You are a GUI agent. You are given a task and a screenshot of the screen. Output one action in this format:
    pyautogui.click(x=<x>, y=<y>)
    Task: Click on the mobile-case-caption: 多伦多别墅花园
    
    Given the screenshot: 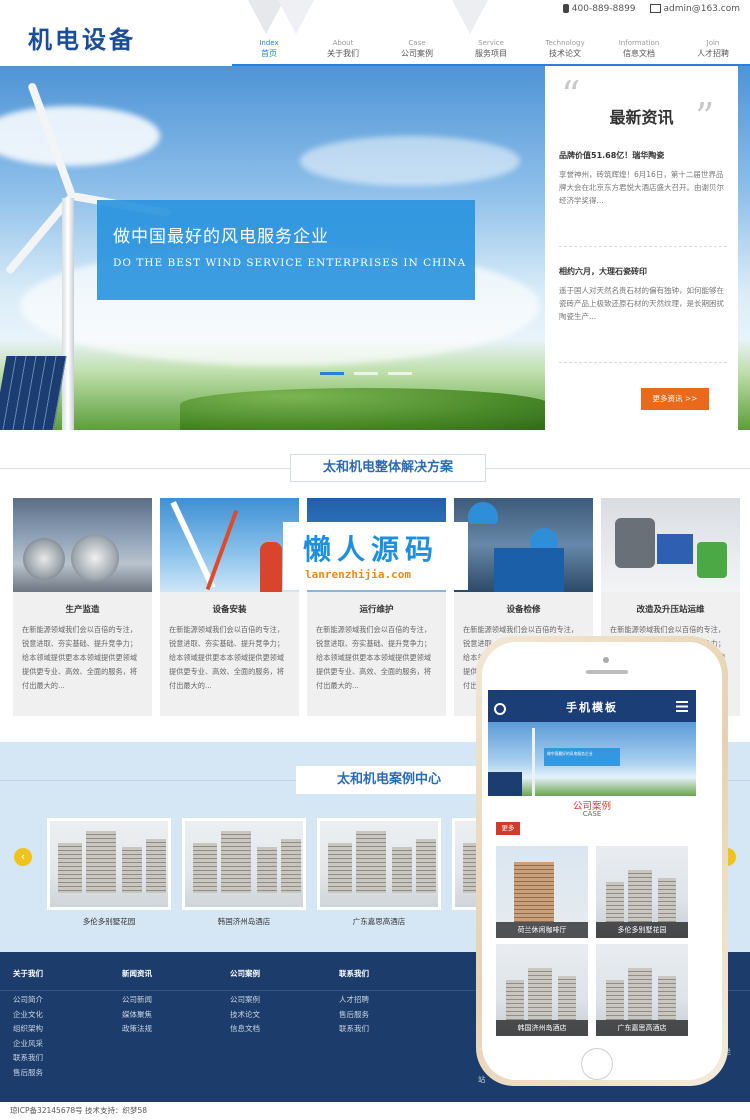 What is the action you would take?
    pyautogui.click(x=642, y=930)
    